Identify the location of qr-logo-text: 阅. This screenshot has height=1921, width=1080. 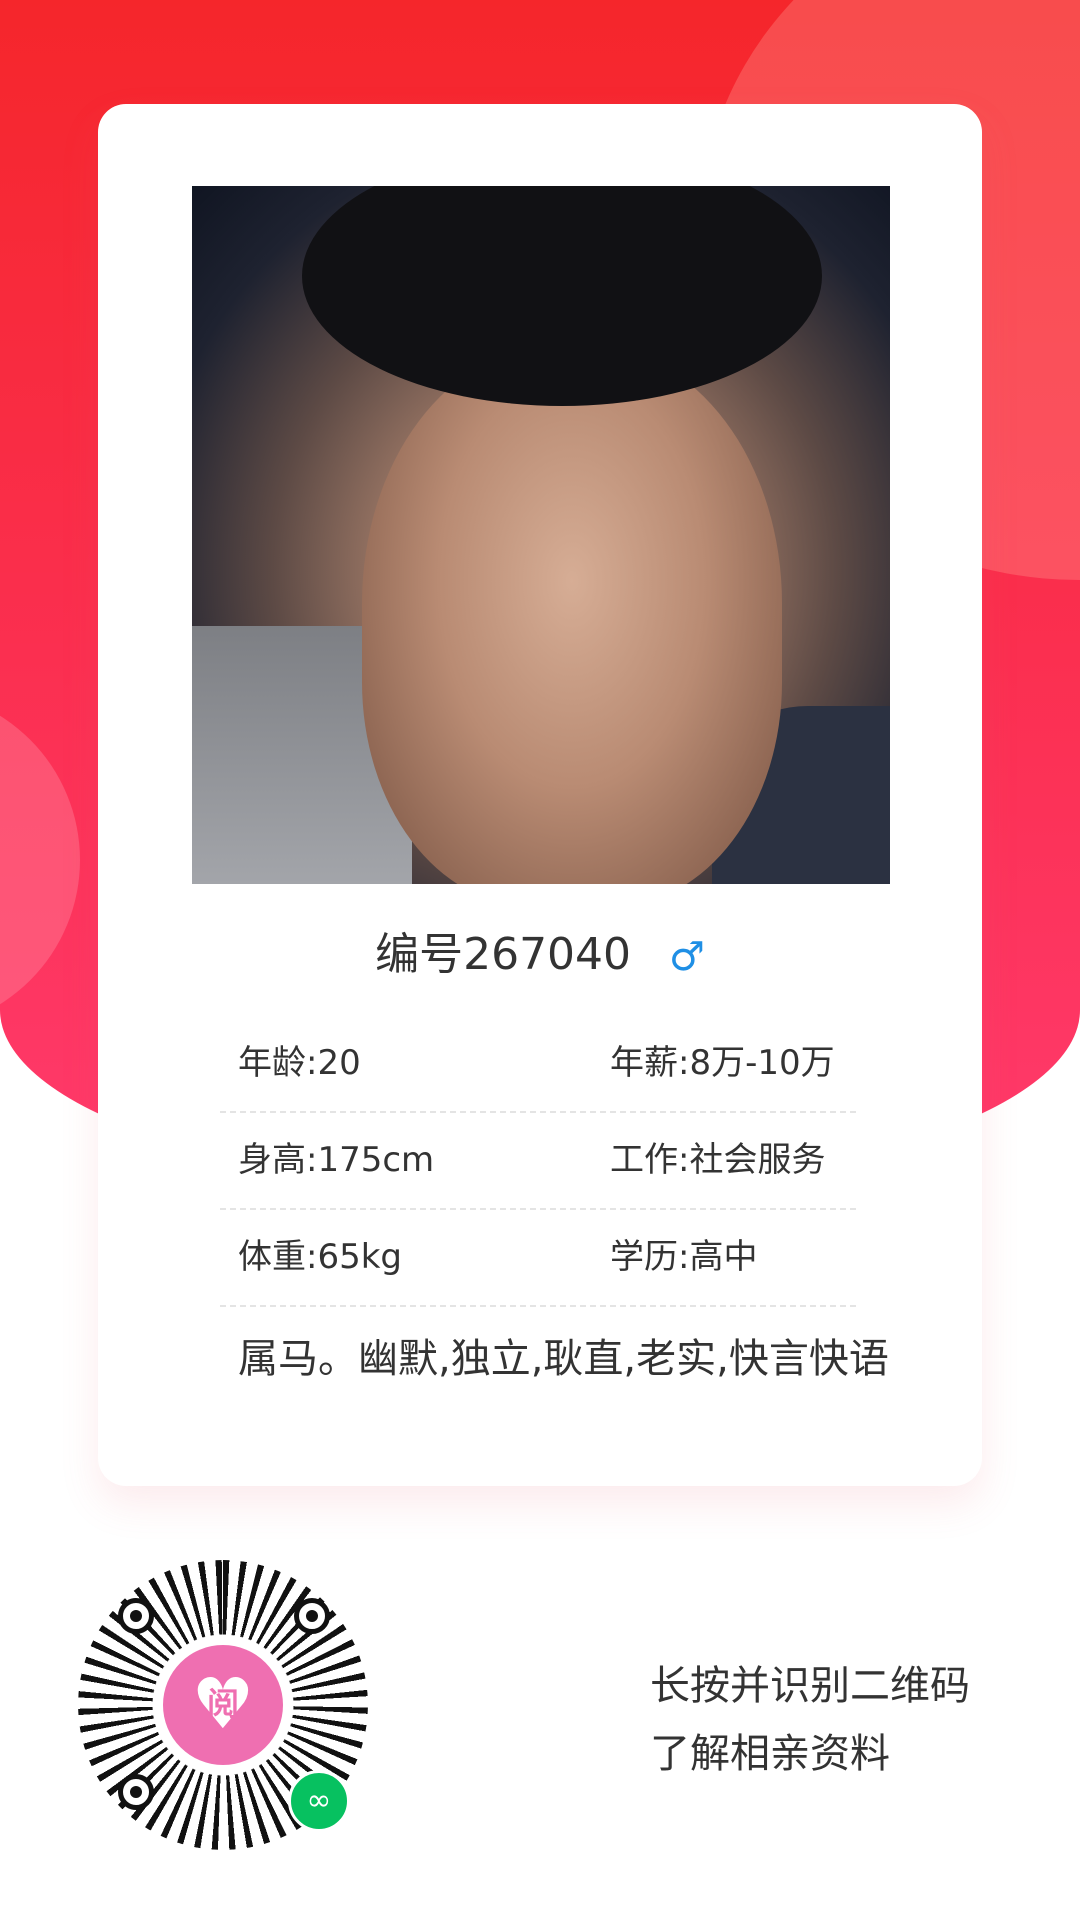
(222, 1704).